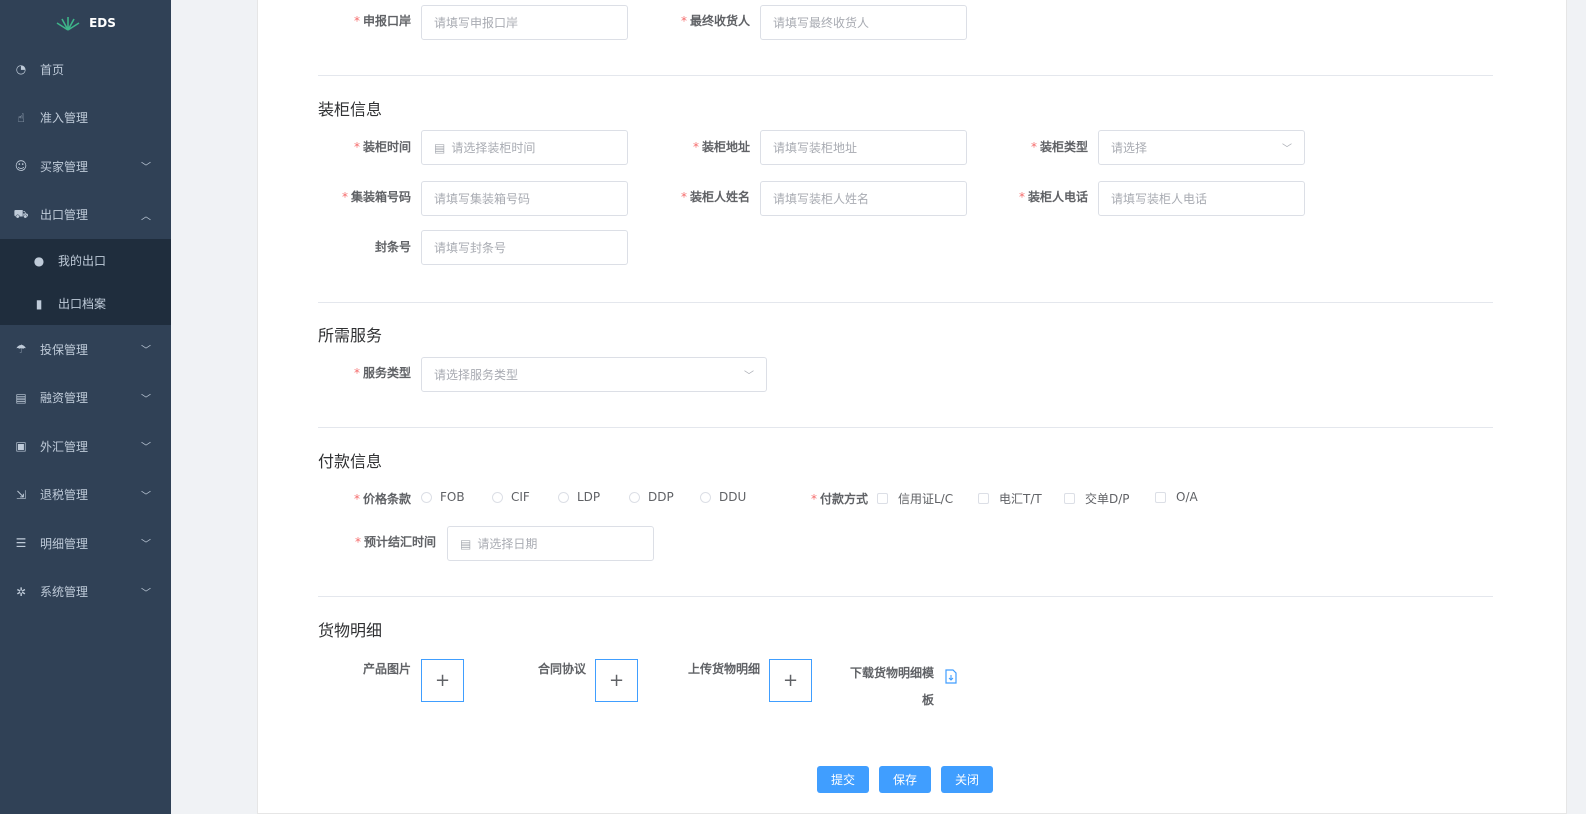 The height and width of the screenshot is (814, 1586). I want to click on calendar-icon: ▤, so click(440, 147).